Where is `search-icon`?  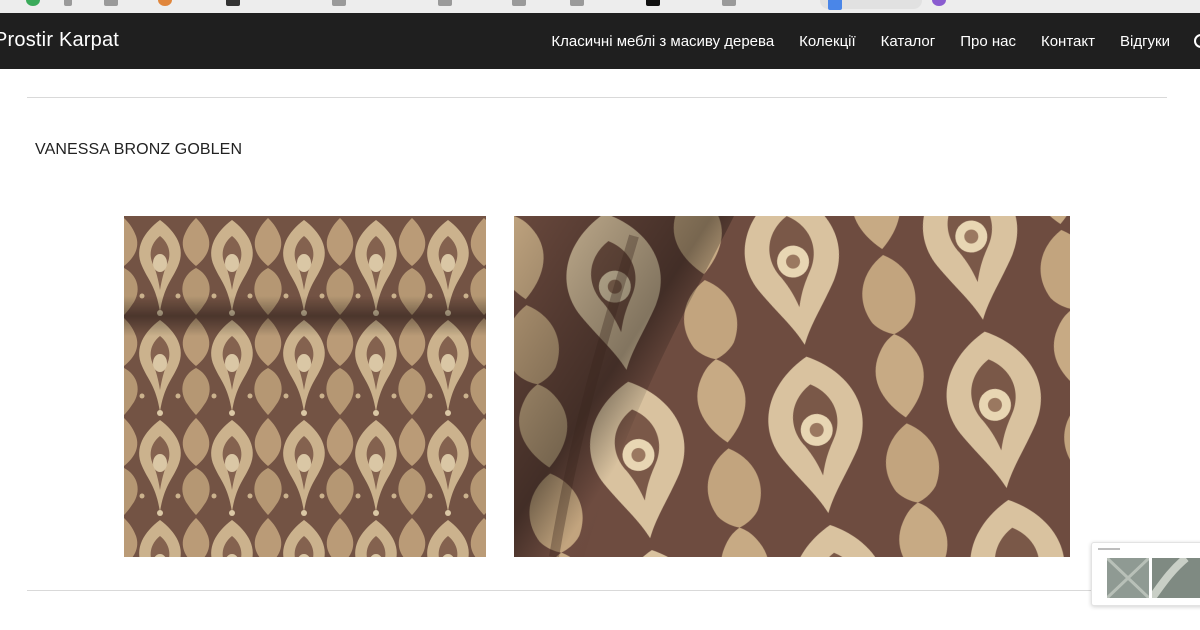 search-icon is located at coordinates (1197, 41).